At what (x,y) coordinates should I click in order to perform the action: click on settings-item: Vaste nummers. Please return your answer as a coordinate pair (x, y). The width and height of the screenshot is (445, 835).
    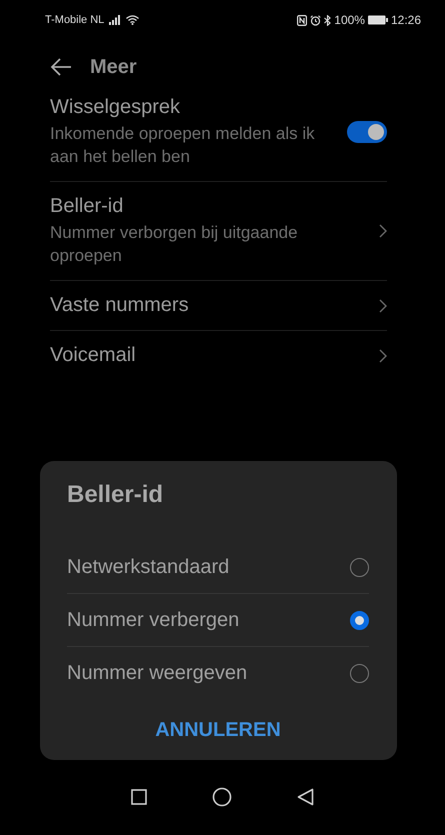
    Looking at the image, I should click on (218, 305).